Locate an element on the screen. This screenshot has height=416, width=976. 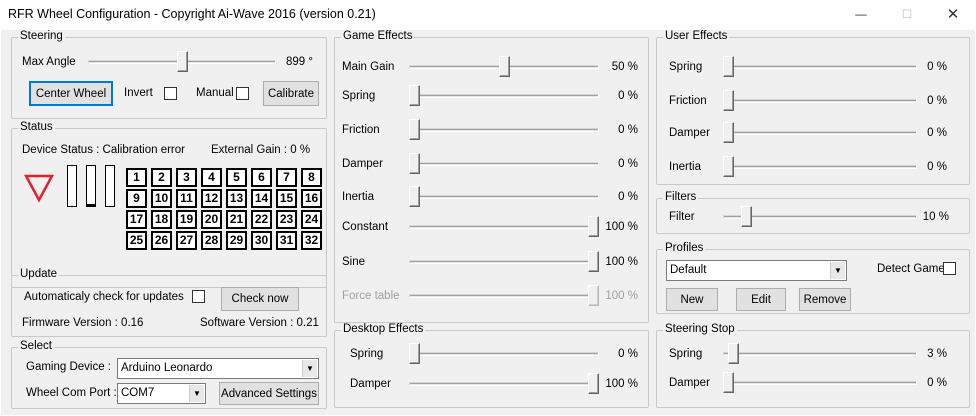
status-button-5: 5 is located at coordinates (236, 177).